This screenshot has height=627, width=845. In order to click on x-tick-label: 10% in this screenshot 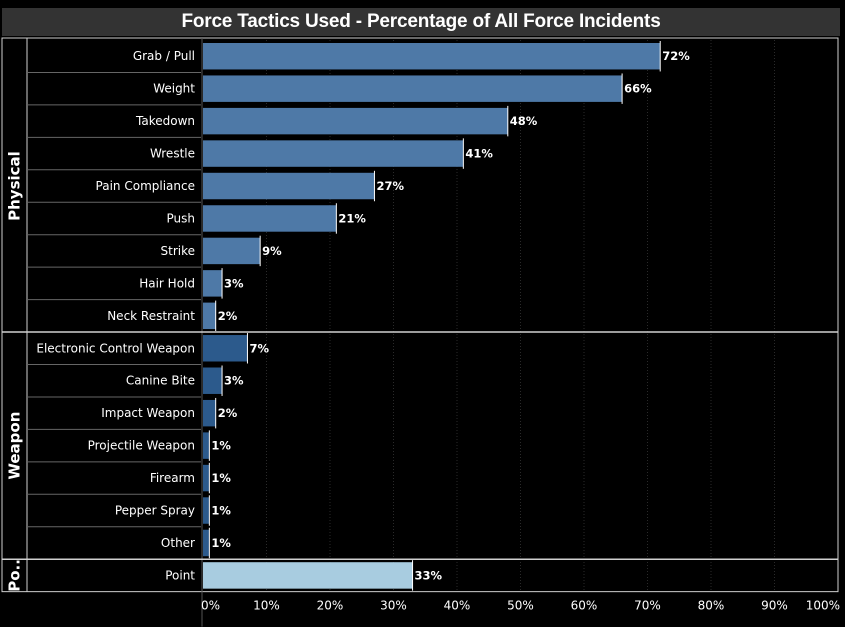, I will do `click(266, 606)`.